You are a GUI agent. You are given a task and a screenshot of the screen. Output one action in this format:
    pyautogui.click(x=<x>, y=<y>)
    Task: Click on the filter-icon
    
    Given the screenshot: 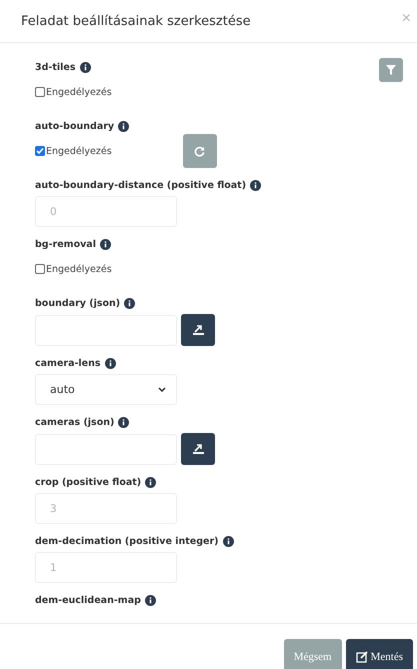 What is the action you would take?
    pyautogui.click(x=391, y=70)
    